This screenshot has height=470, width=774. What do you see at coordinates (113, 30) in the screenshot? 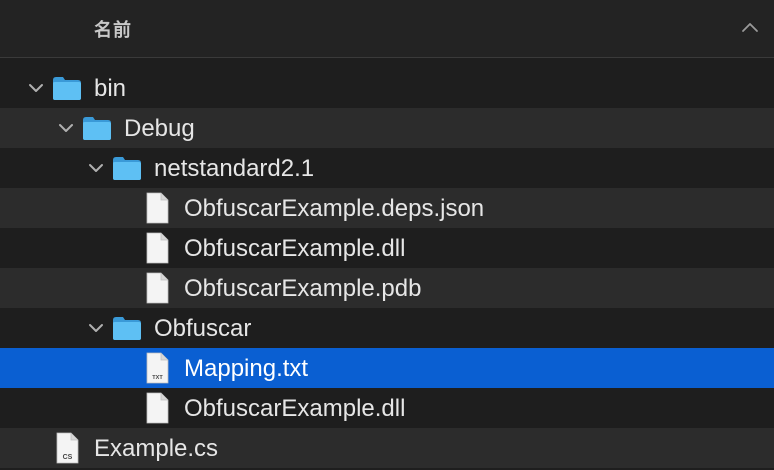
I see `name-column-label: 名前` at bounding box center [113, 30].